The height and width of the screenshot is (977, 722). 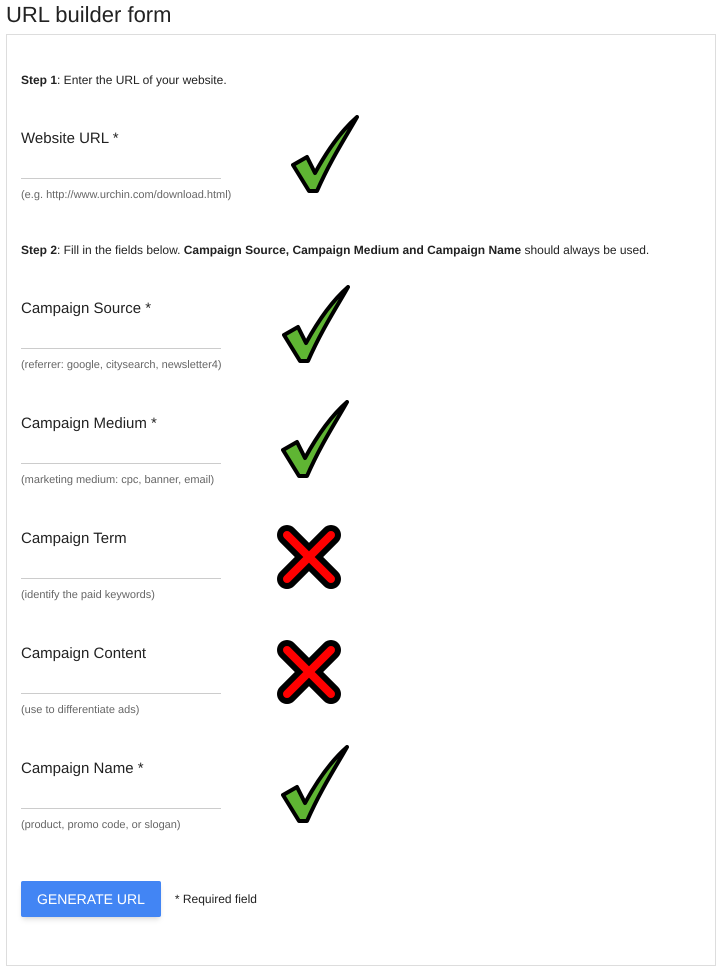 I want to click on field-label: Campaign Source *, so click(x=86, y=309).